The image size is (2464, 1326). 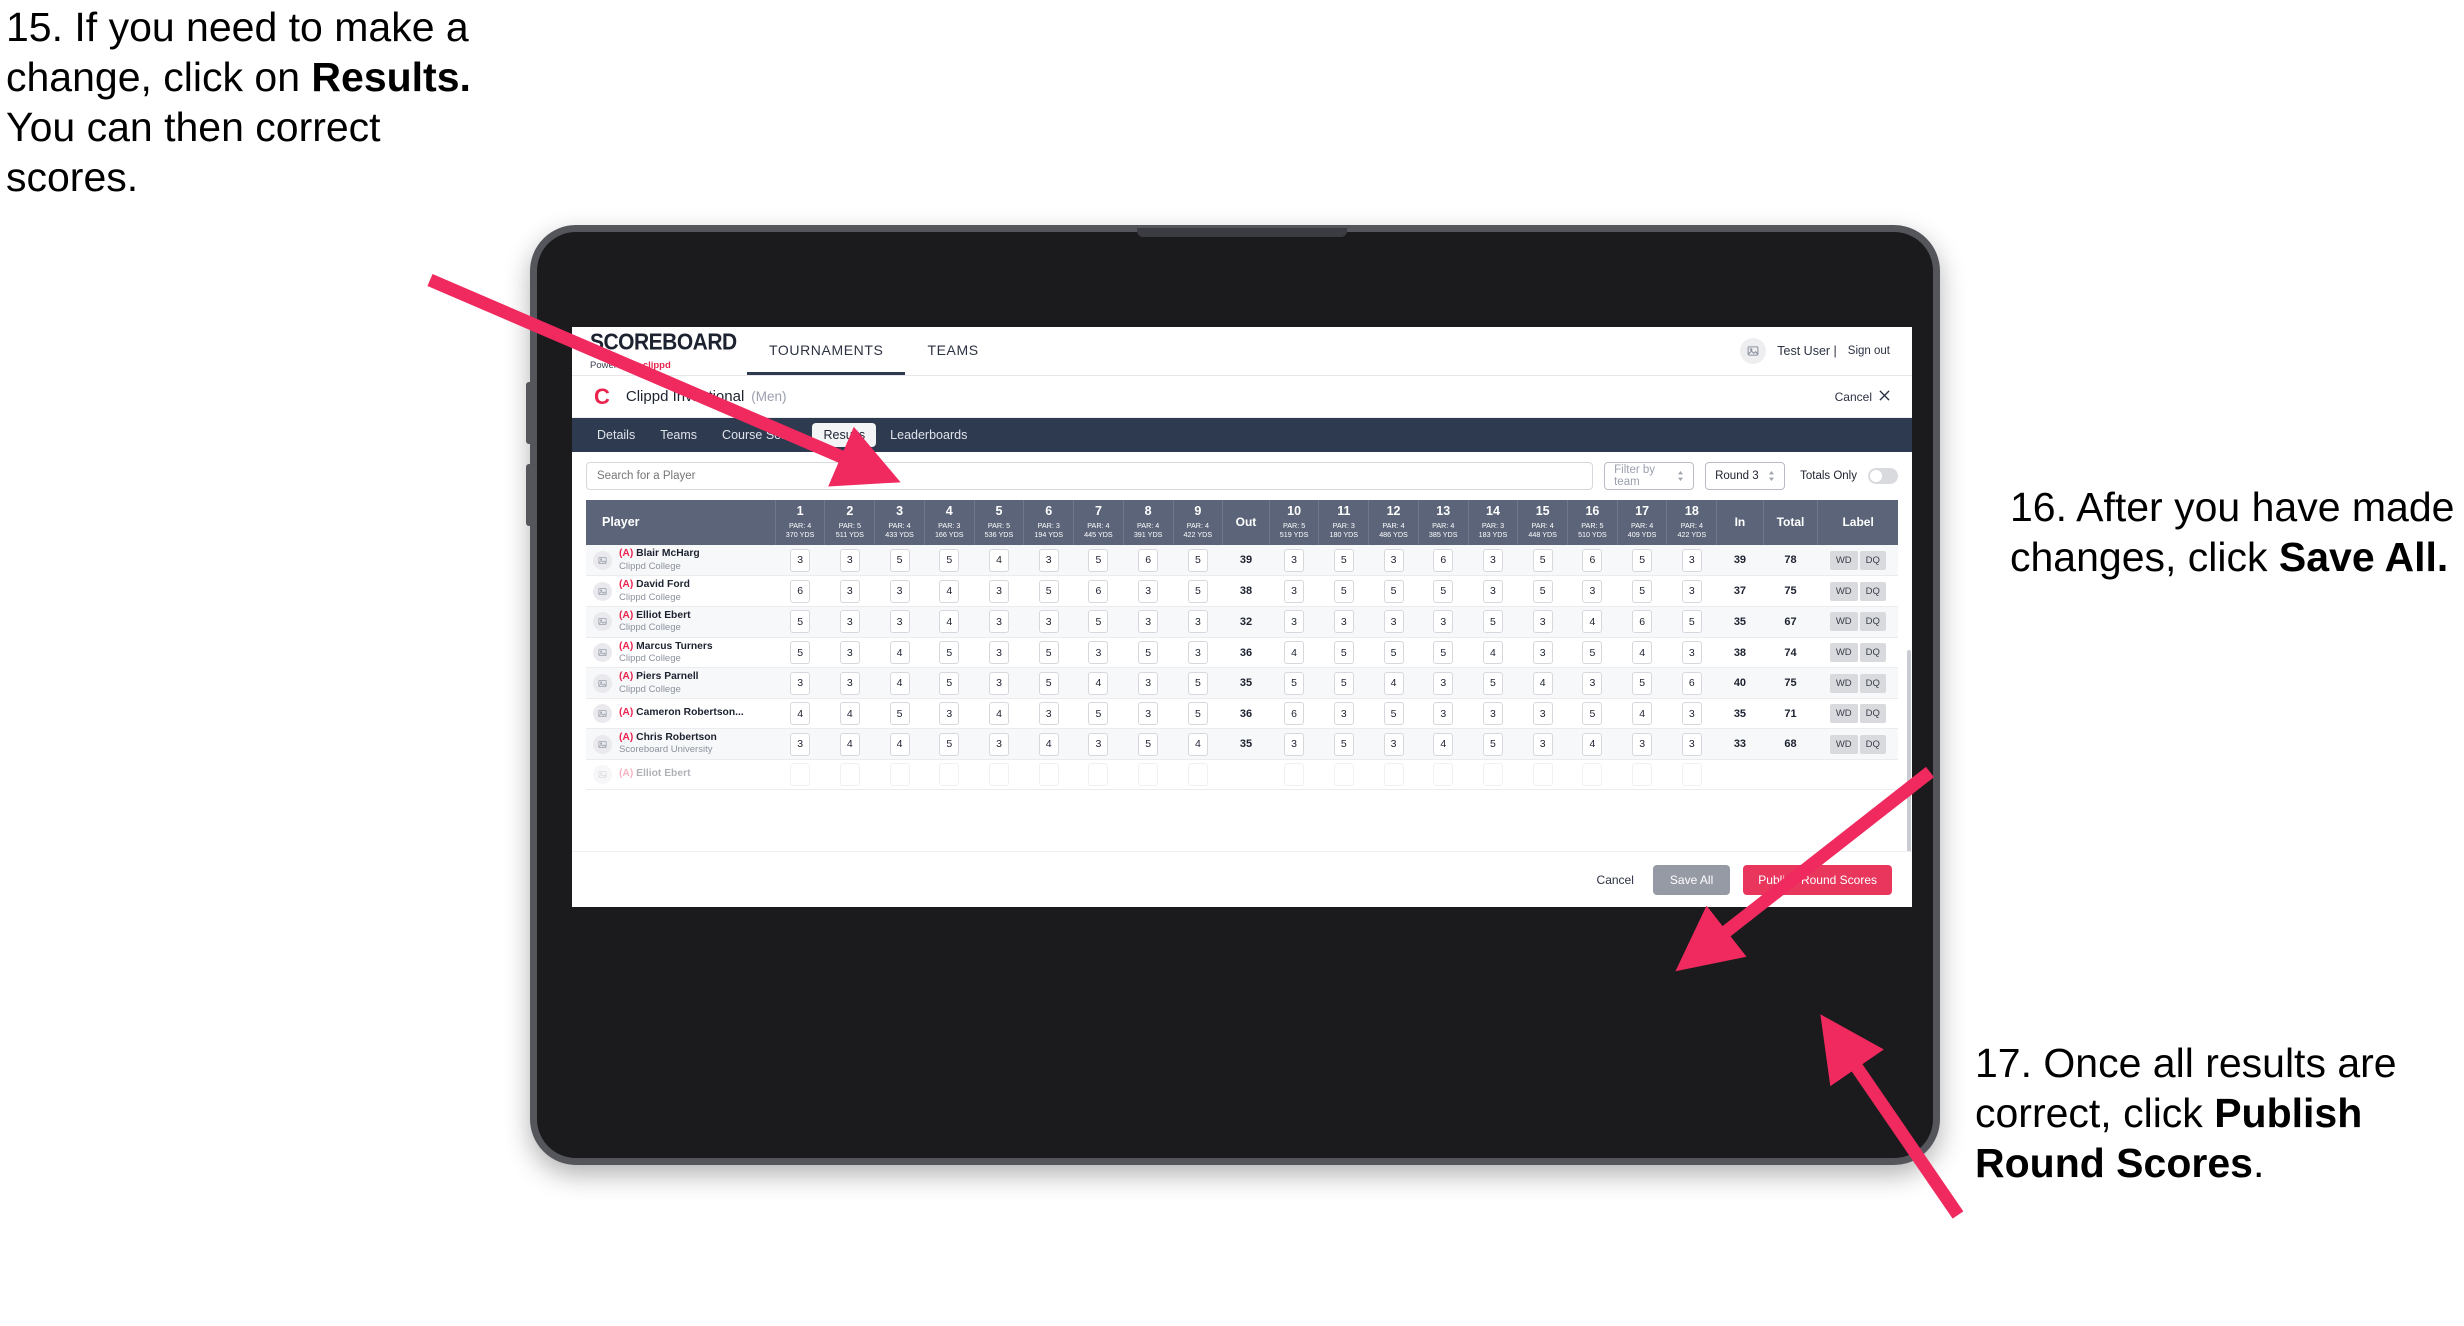 What do you see at coordinates (1049, 560) in the screenshot?
I see `score-cell-hole-6: 3` at bounding box center [1049, 560].